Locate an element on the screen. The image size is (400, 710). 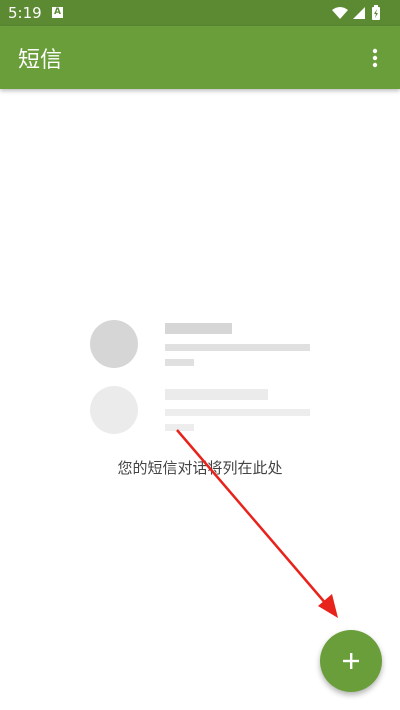
more-options-button is located at coordinates (375, 59).